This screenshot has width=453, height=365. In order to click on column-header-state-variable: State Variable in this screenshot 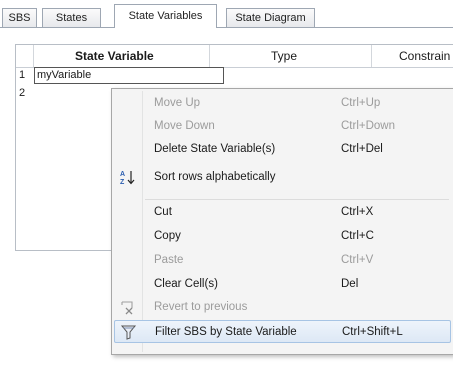, I will do `click(114, 56)`.